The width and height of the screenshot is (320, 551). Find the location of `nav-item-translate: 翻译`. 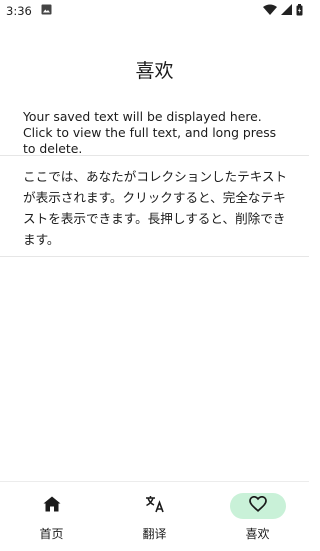

nav-item-translate: 翻译 is located at coordinates (154, 516).